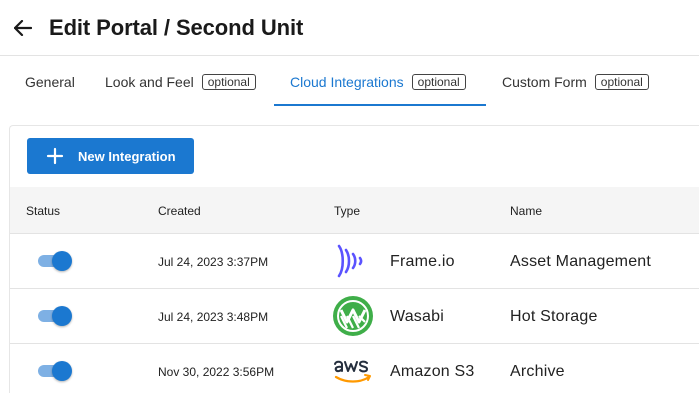  I want to click on tab-label: General, so click(50, 82).